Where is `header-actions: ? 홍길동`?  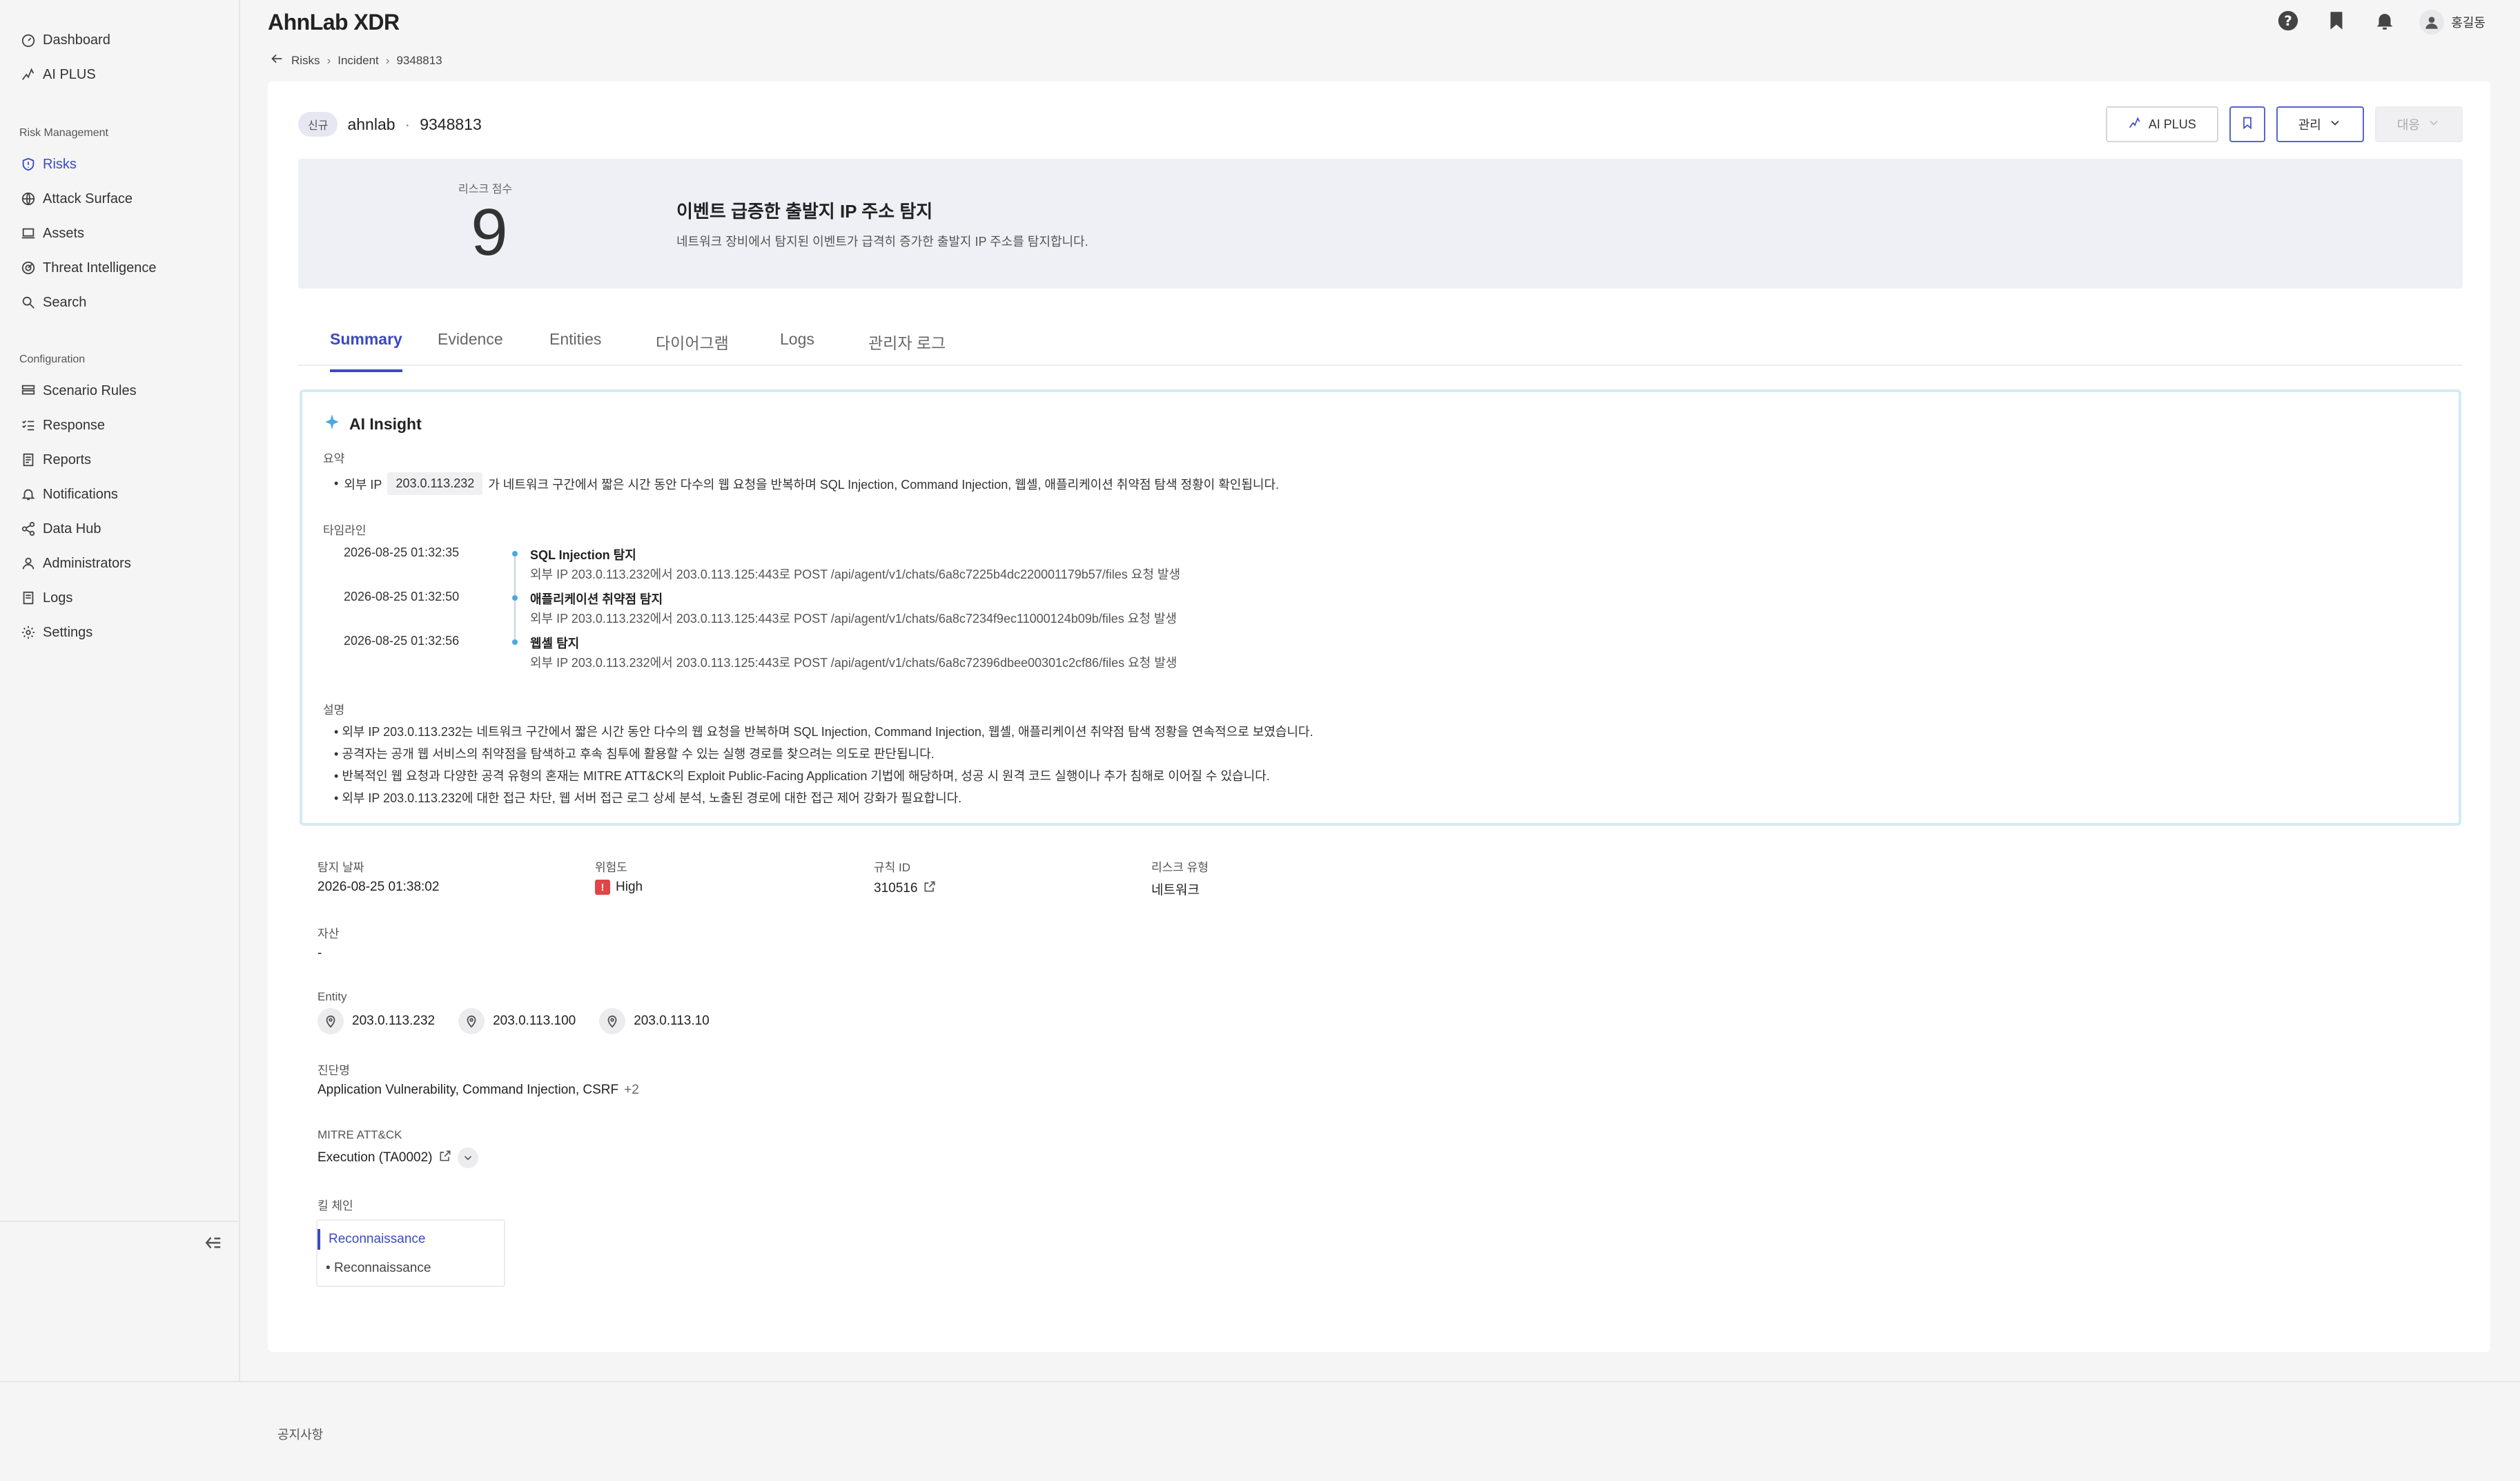
header-actions: ? 홍길동 is located at coordinates (2379, 22).